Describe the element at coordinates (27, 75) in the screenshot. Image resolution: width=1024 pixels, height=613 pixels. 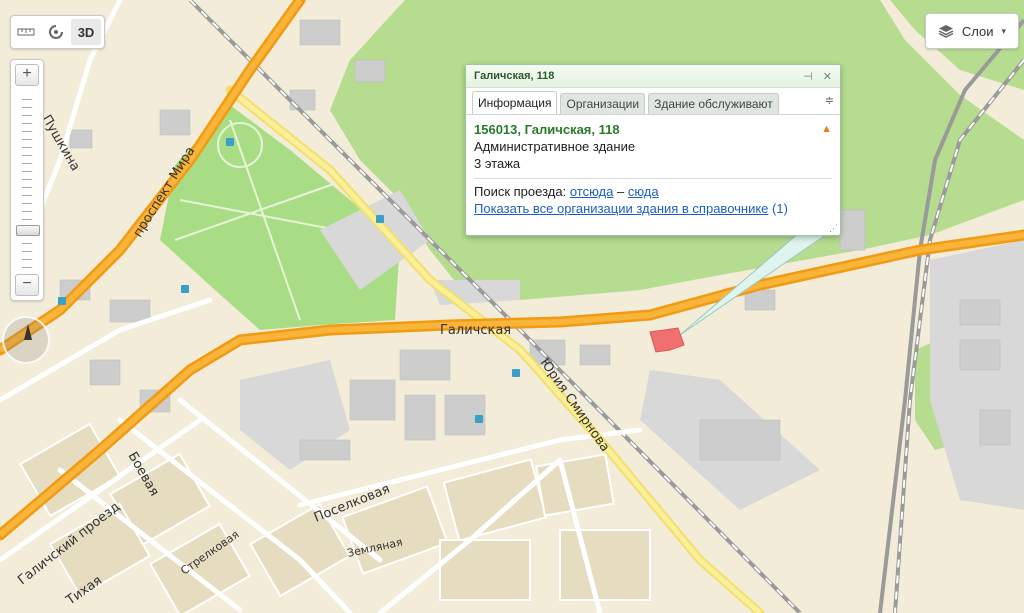
I see `zoom-in-button: +` at that location.